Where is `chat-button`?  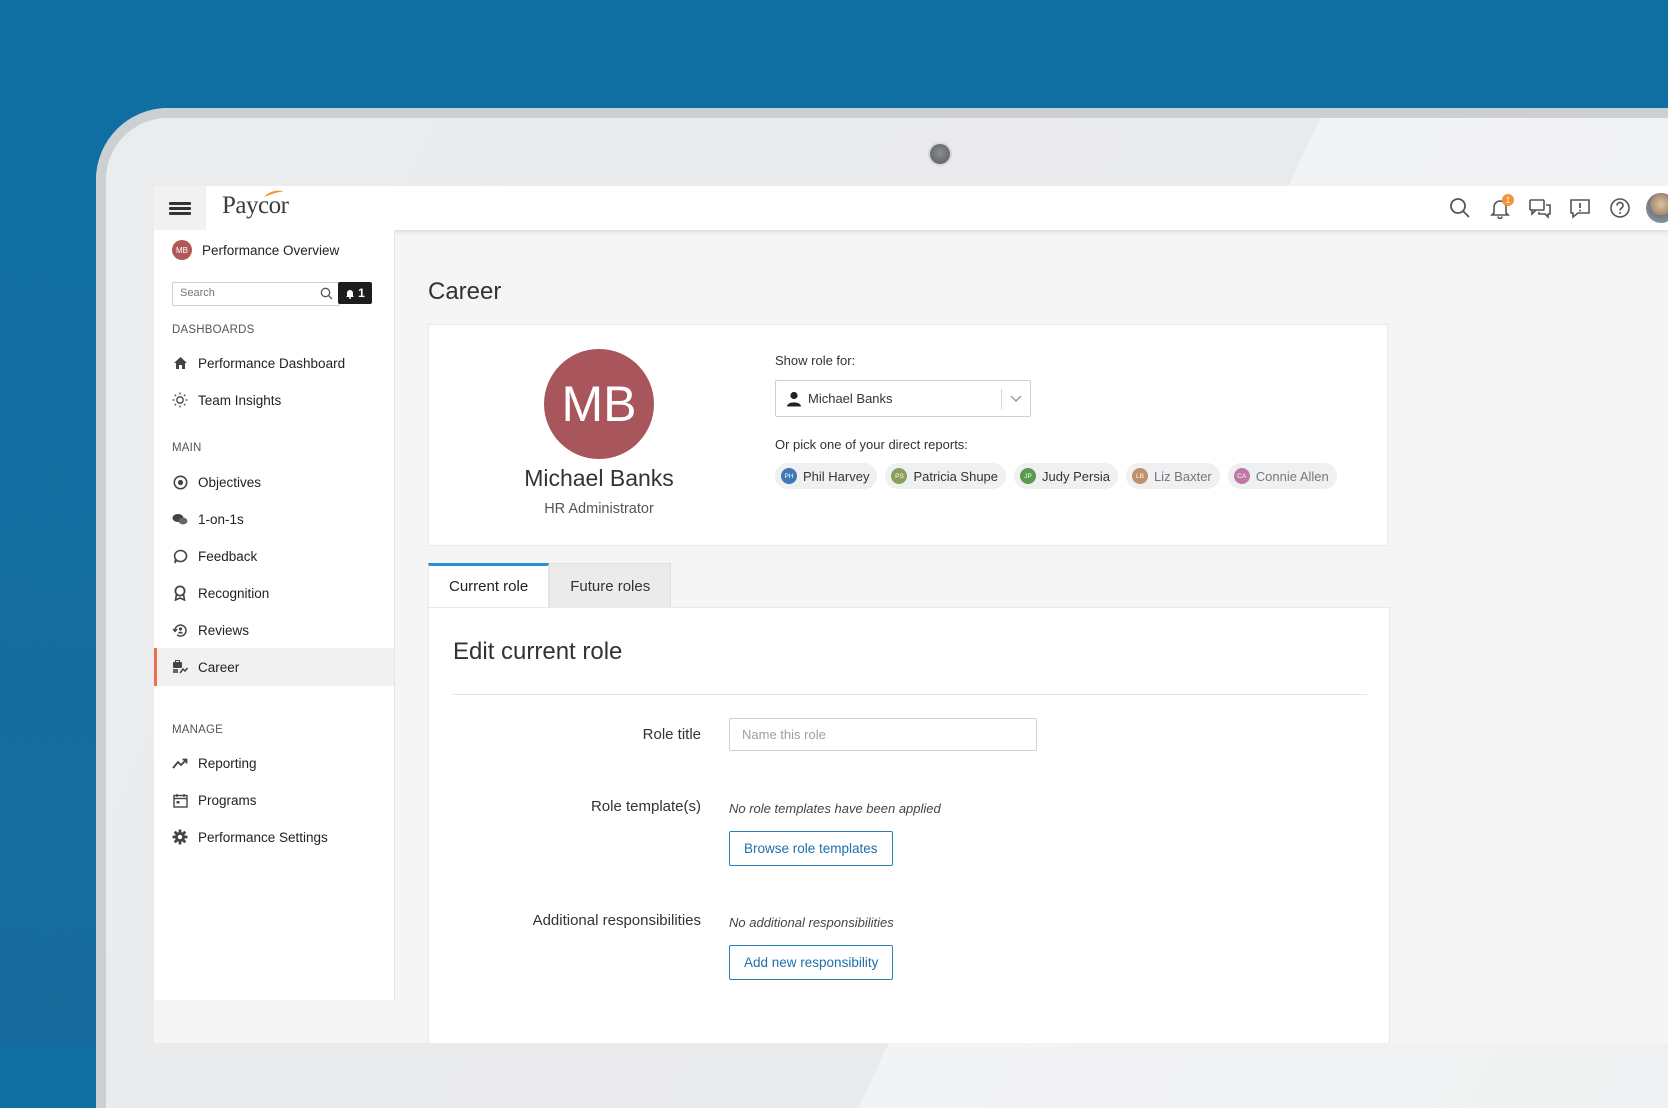 chat-button is located at coordinates (1540, 208).